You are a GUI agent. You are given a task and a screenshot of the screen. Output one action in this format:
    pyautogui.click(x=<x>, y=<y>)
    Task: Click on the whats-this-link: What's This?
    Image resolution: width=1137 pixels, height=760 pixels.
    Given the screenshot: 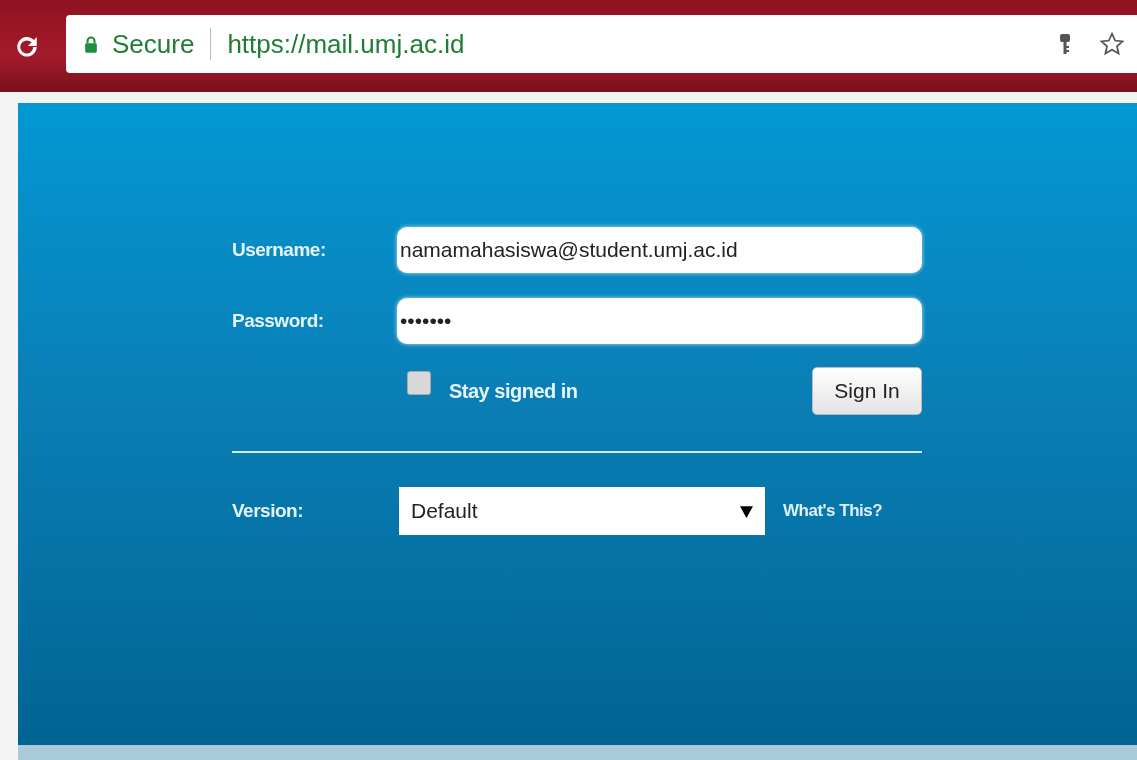 What is the action you would take?
    pyautogui.click(x=833, y=511)
    